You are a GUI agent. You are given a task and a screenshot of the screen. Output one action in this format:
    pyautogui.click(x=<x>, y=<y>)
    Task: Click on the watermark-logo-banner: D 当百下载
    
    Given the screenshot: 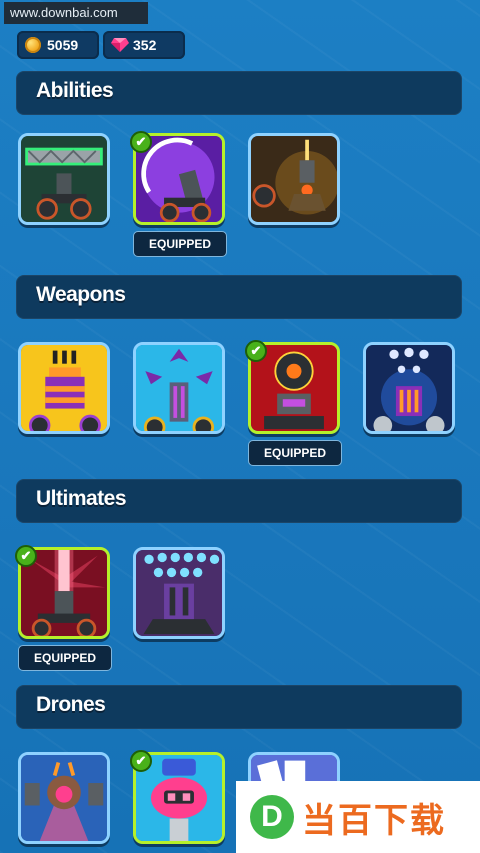 What is the action you would take?
    pyautogui.click(x=358, y=817)
    